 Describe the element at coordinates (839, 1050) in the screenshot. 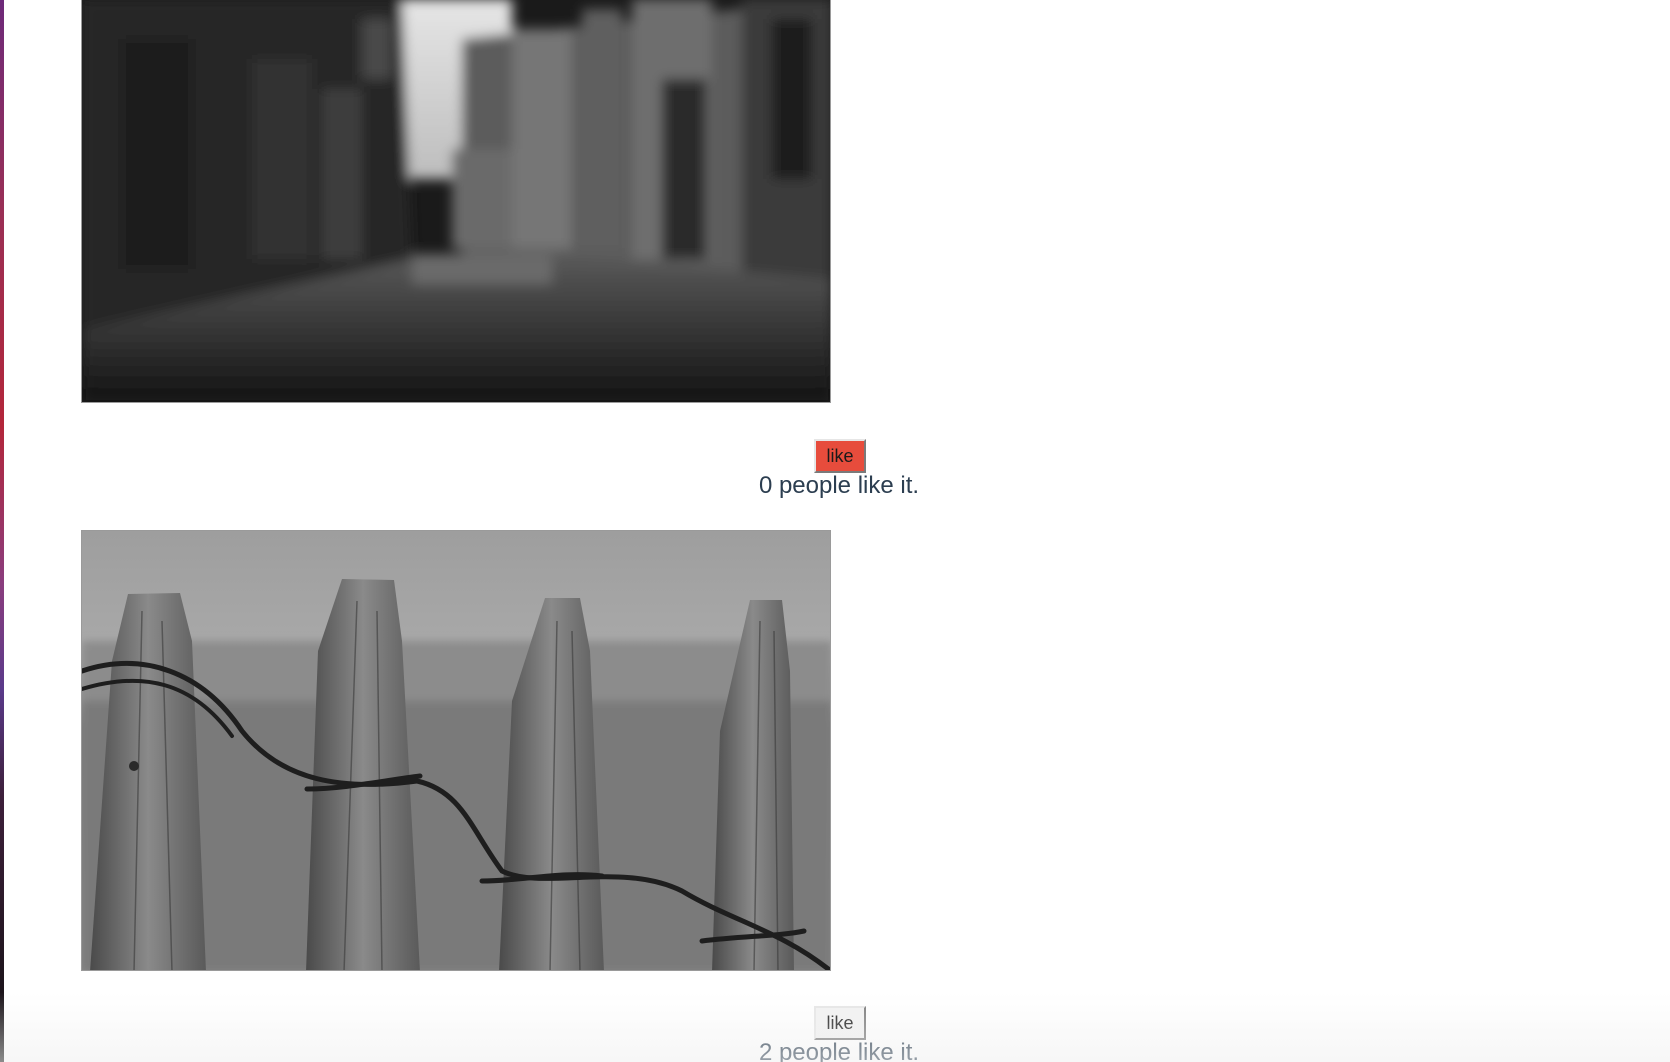

I see `like-count: 2 people like it.` at that location.